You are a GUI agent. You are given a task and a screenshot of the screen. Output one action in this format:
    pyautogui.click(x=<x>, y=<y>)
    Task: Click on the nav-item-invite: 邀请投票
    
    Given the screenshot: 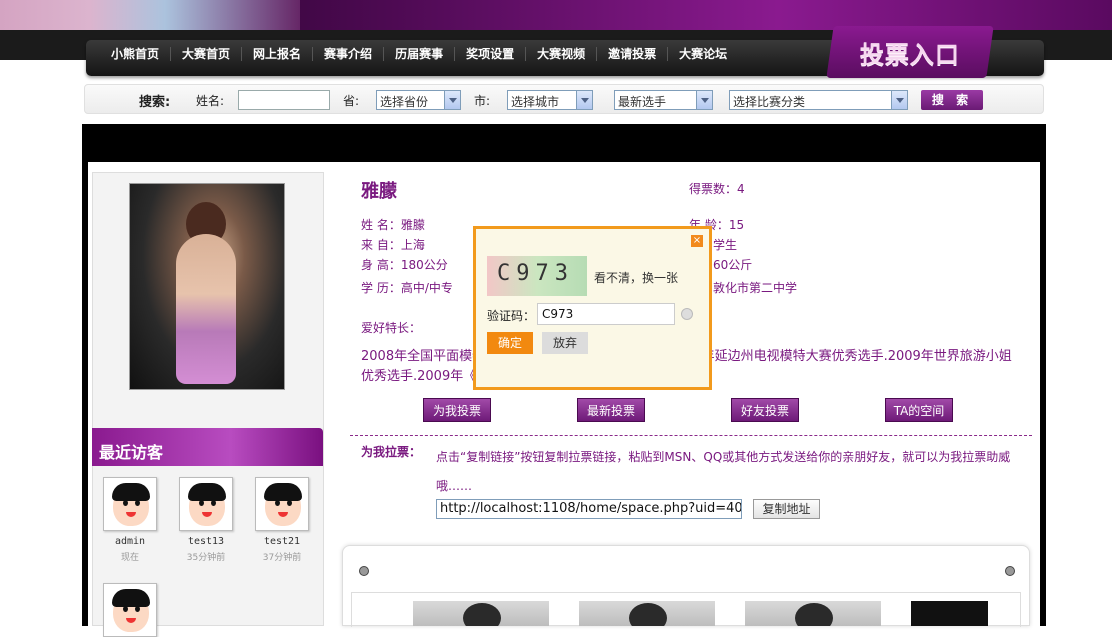 What is the action you would take?
    pyautogui.click(x=633, y=54)
    